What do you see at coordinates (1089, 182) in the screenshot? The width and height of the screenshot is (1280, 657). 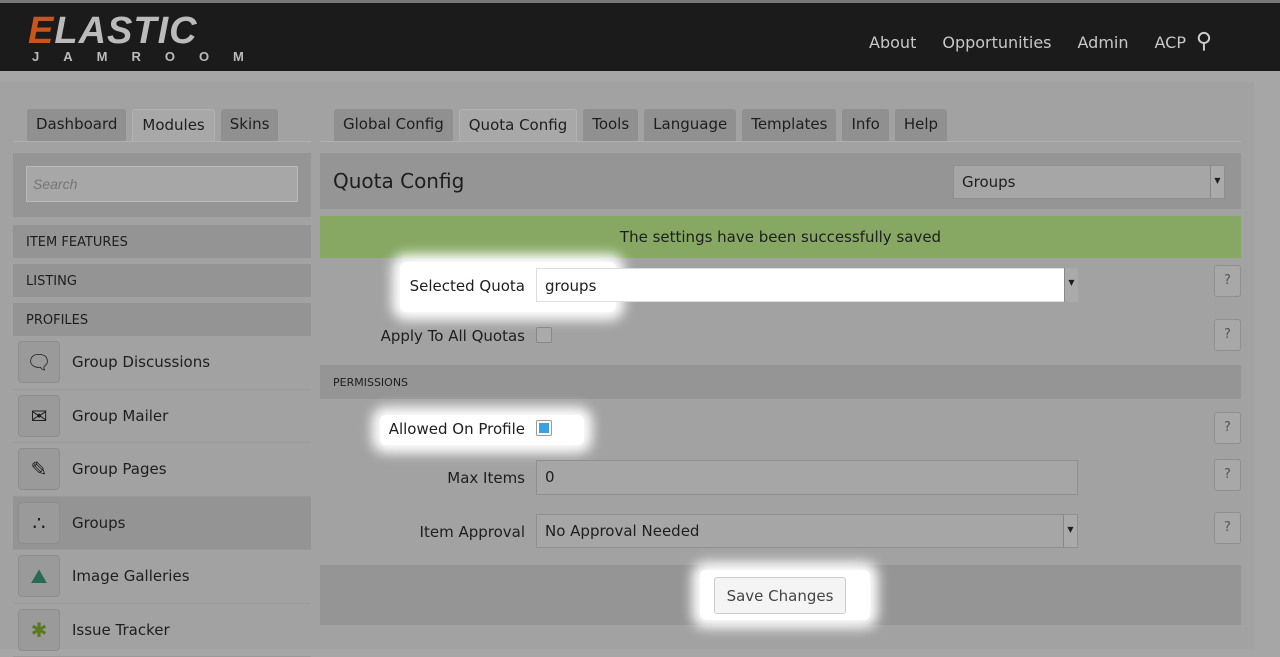 I see `group-select: Groups ▼` at bounding box center [1089, 182].